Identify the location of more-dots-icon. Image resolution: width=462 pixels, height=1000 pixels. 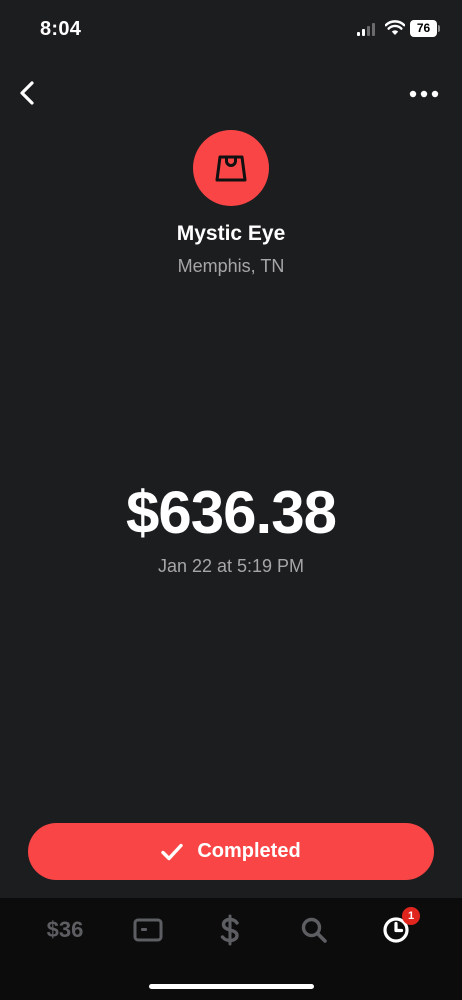
(424, 94).